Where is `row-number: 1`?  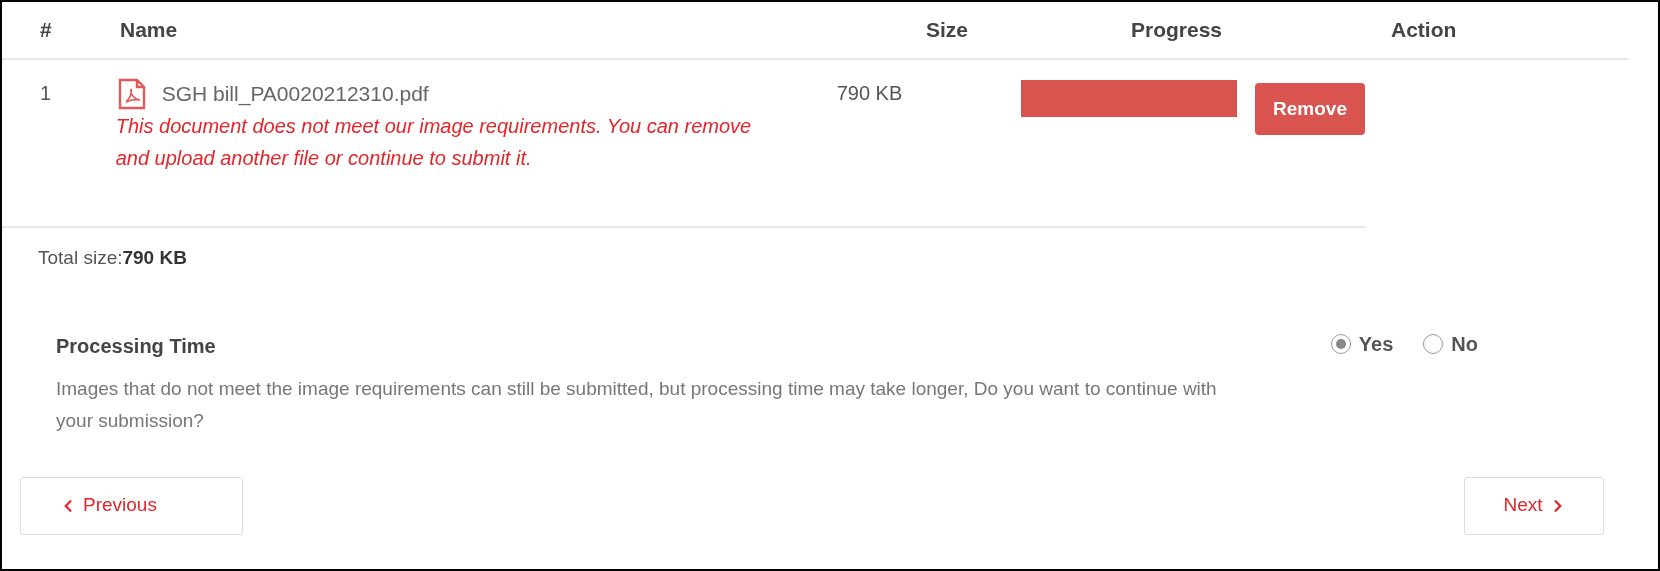
row-number: 1 is located at coordinates (46, 93).